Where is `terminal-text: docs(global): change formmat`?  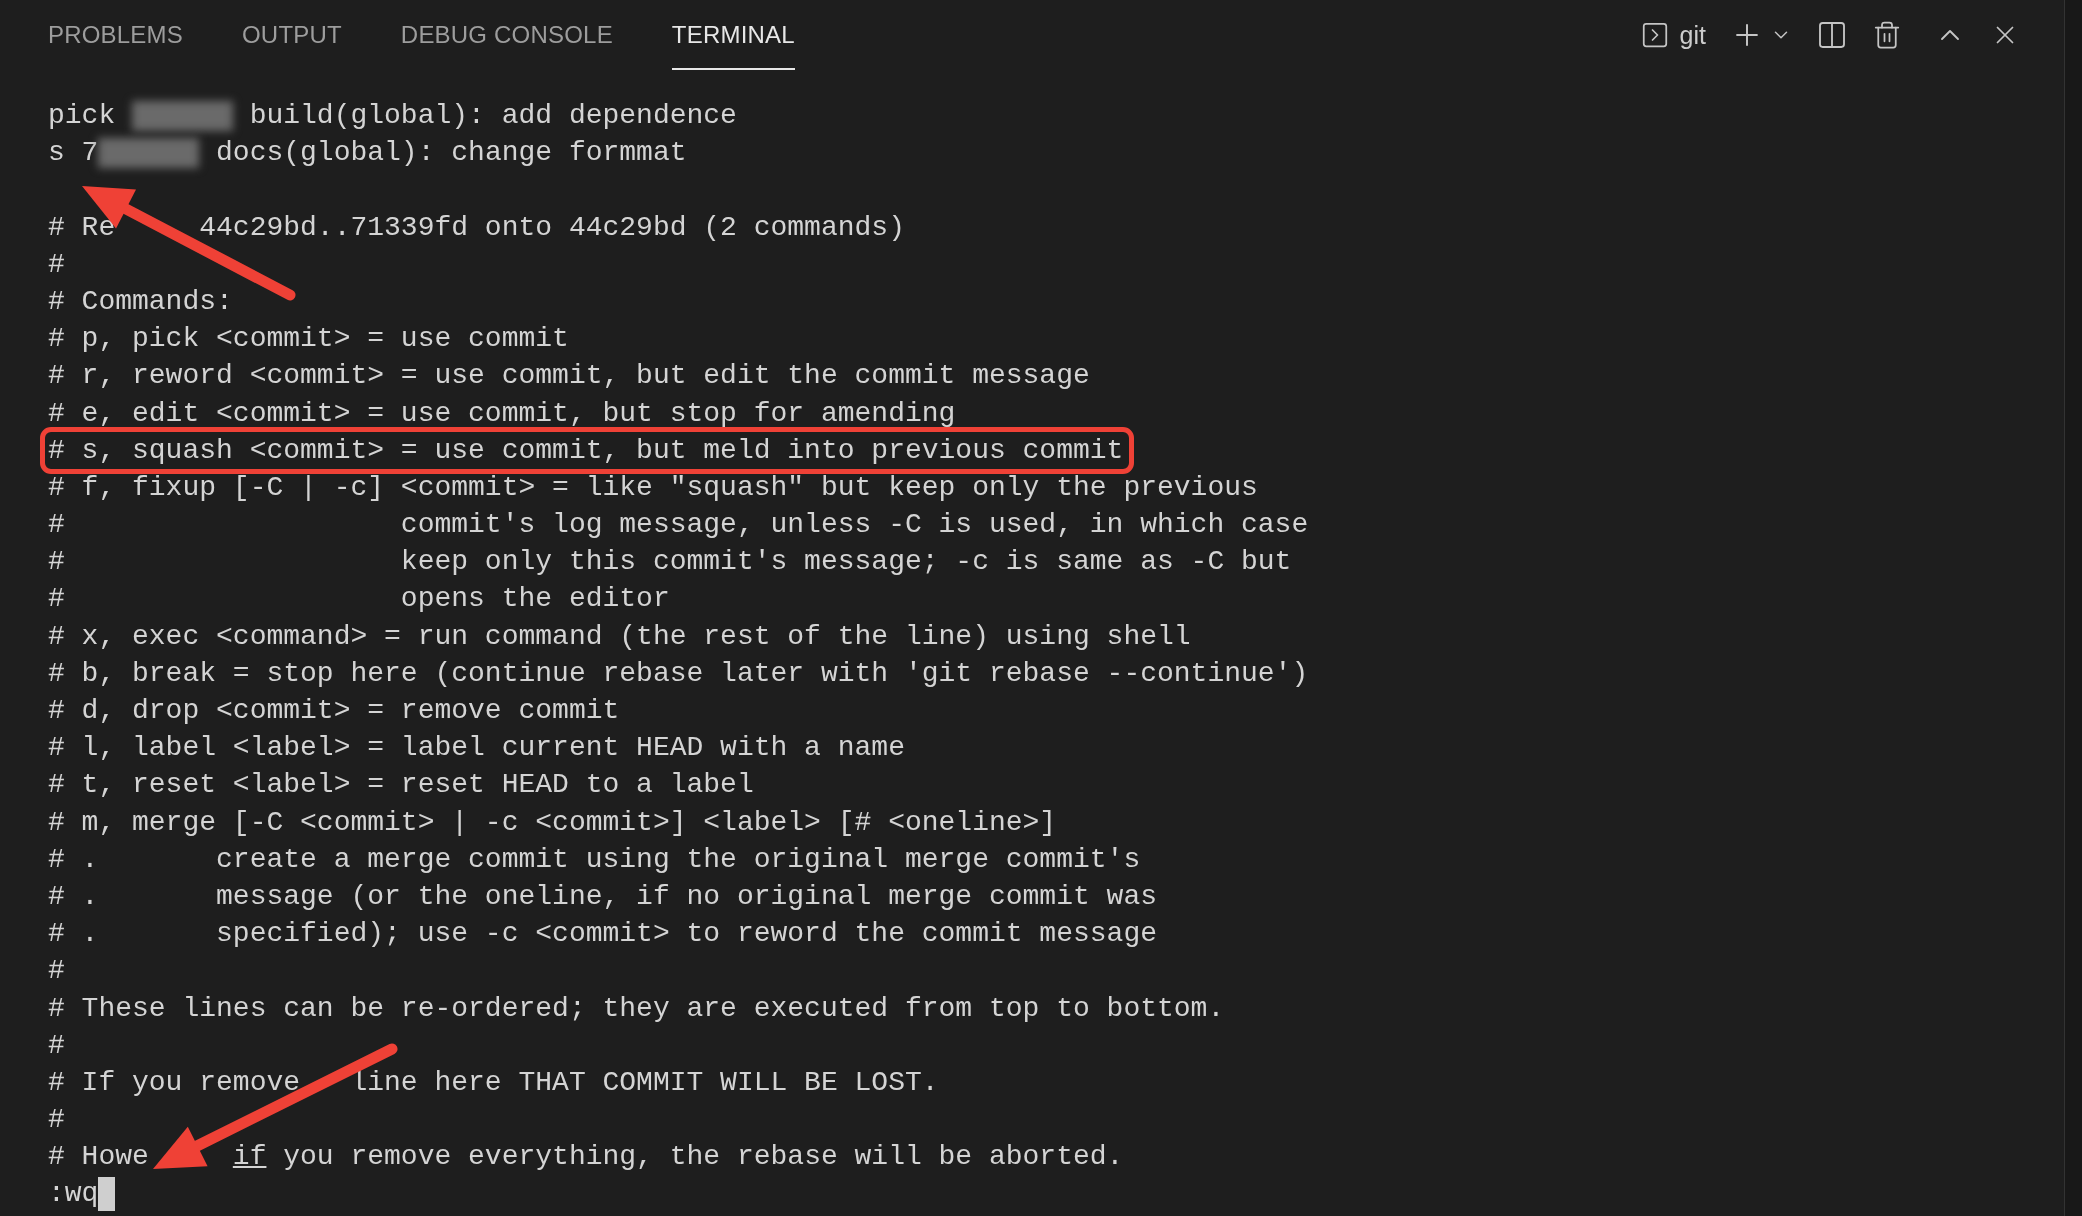
terminal-text: docs(global): change formmat is located at coordinates (451, 153).